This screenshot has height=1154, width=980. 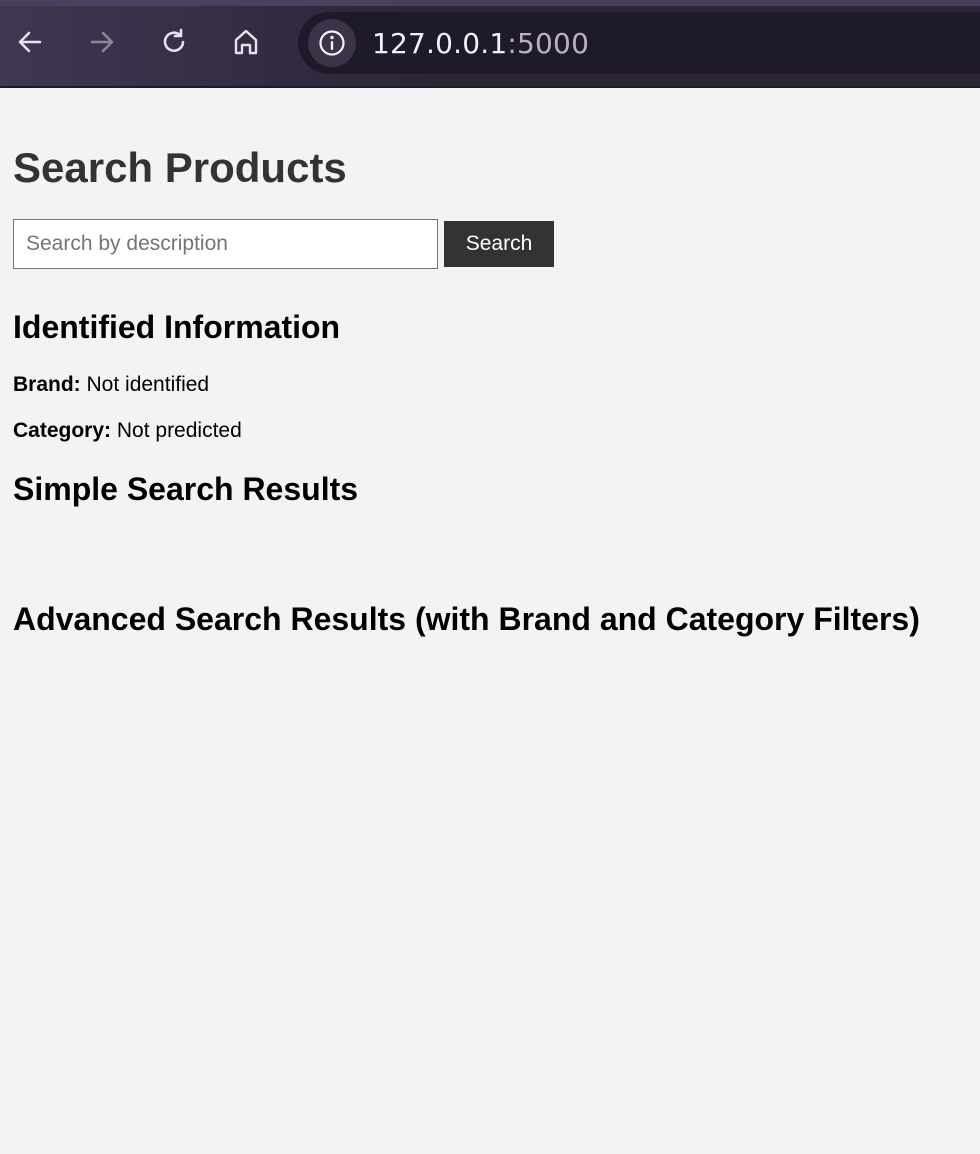 I want to click on brand-value: Not identified, so click(x=148, y=384).